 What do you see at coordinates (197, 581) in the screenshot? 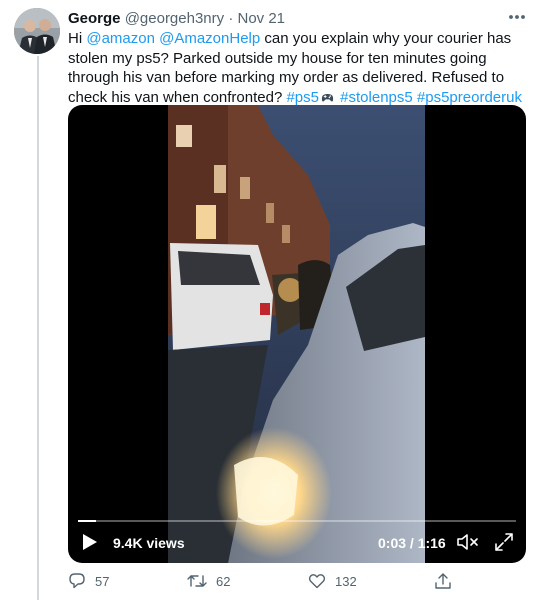
I see `retweet-icon` at bounding box center [197, 581].